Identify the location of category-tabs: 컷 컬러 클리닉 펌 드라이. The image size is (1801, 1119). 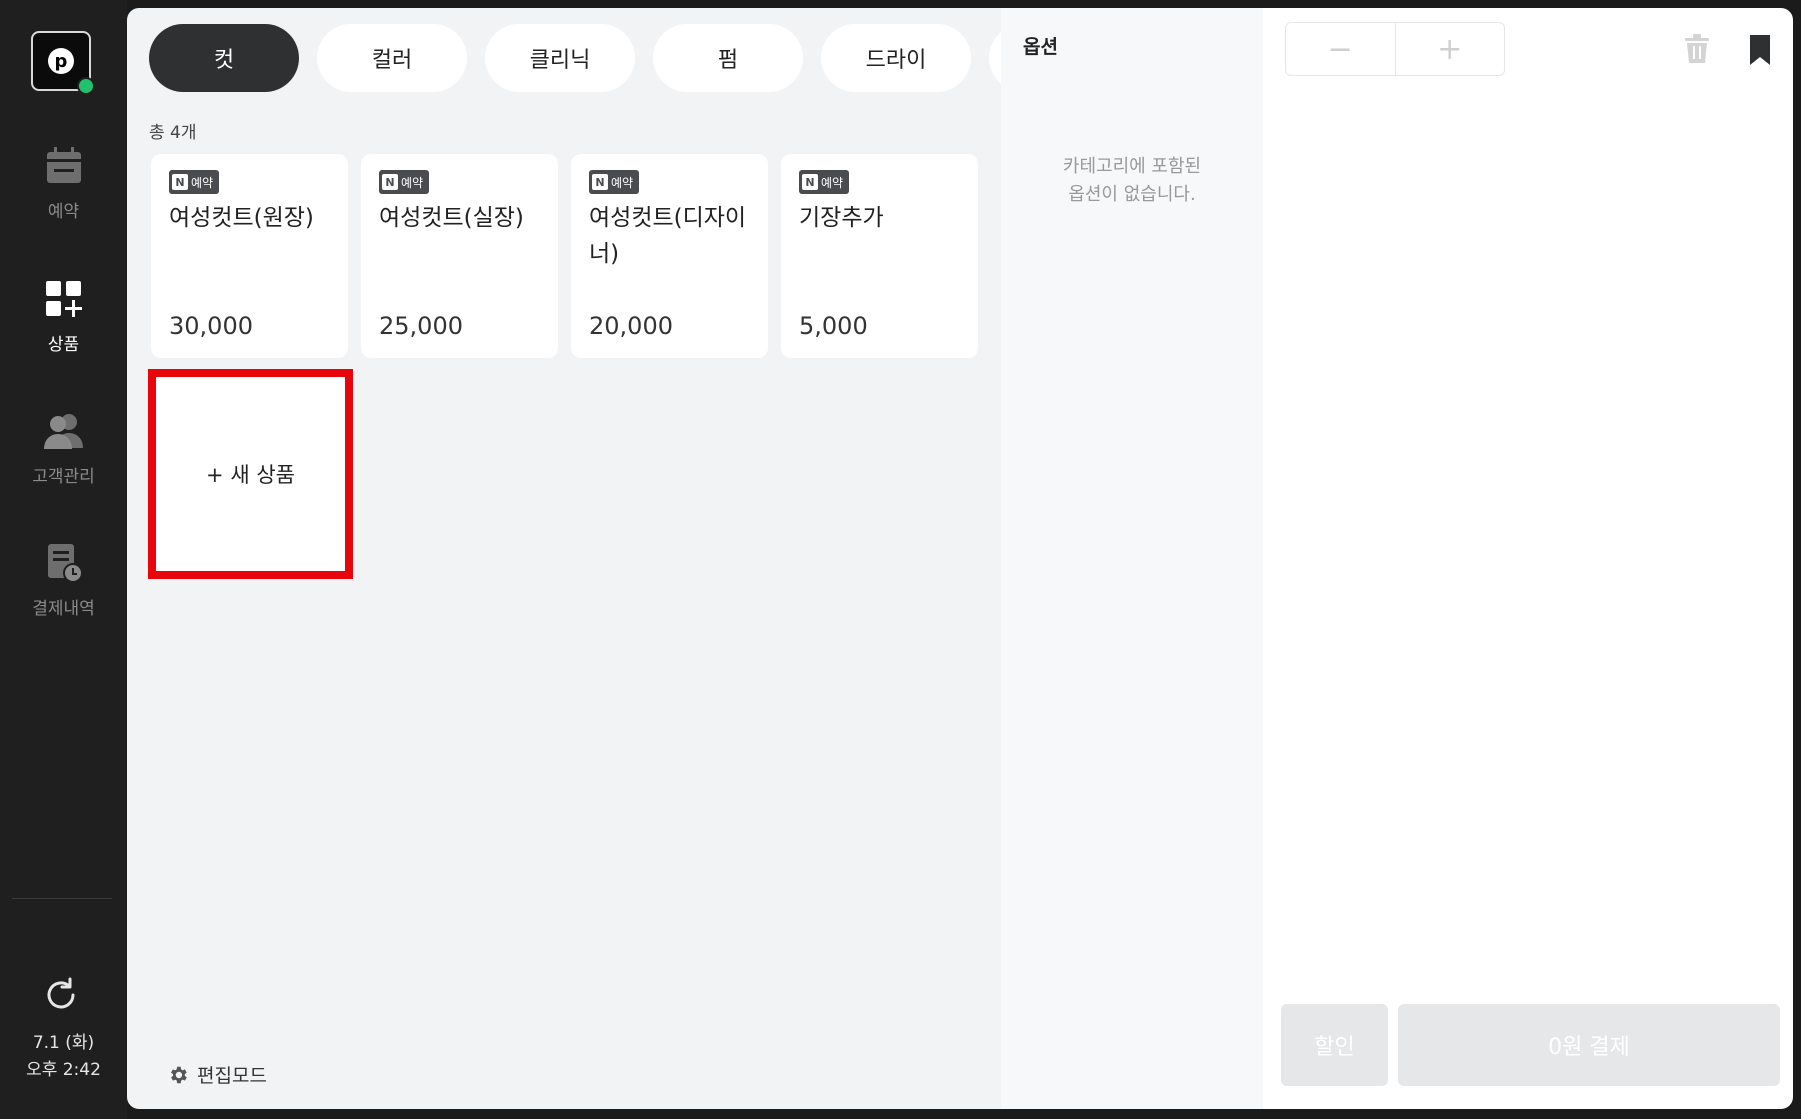
(589, 58).